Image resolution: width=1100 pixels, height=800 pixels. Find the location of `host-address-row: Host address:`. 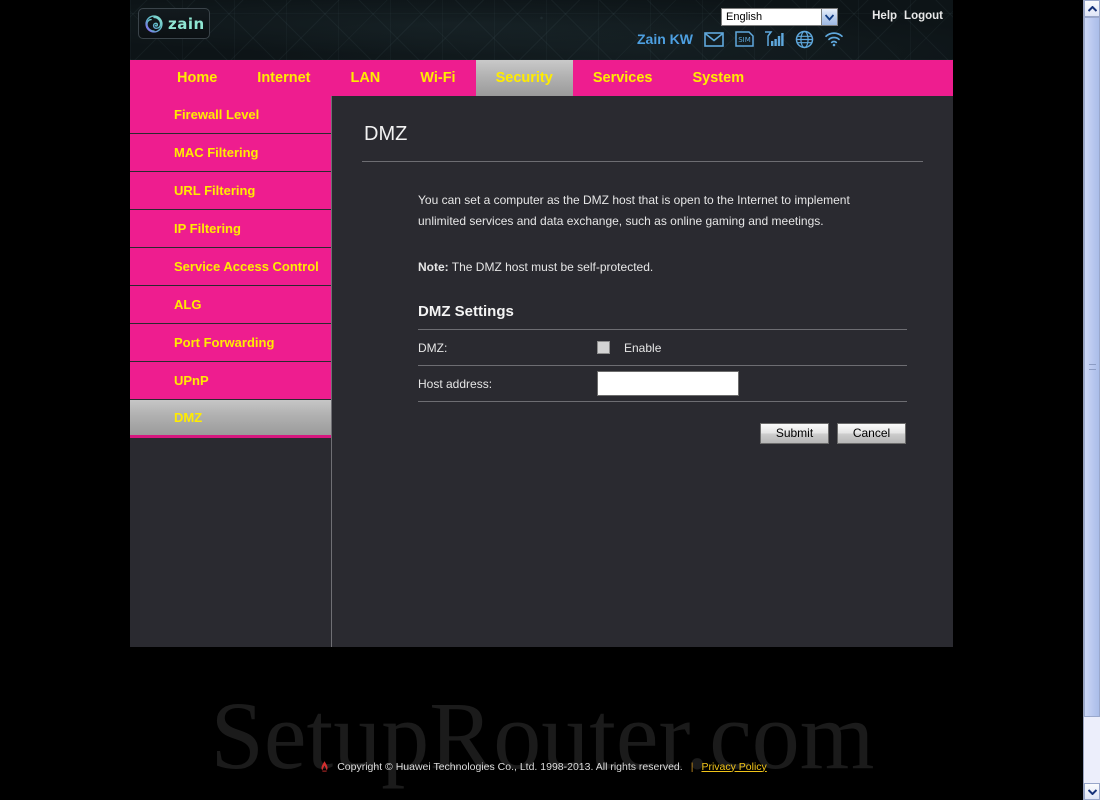

host-address-row: Host address: is located at coordinates (662, 383).